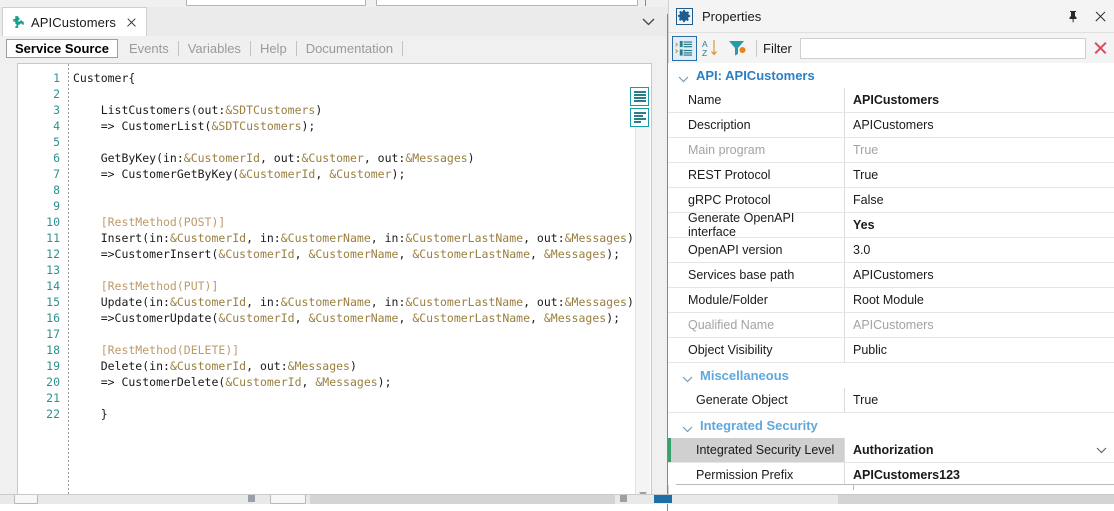  What do you see at coordinates (53, 254) in the screenshot?
I see `line-number: 12` at bounding box center [53, 254].